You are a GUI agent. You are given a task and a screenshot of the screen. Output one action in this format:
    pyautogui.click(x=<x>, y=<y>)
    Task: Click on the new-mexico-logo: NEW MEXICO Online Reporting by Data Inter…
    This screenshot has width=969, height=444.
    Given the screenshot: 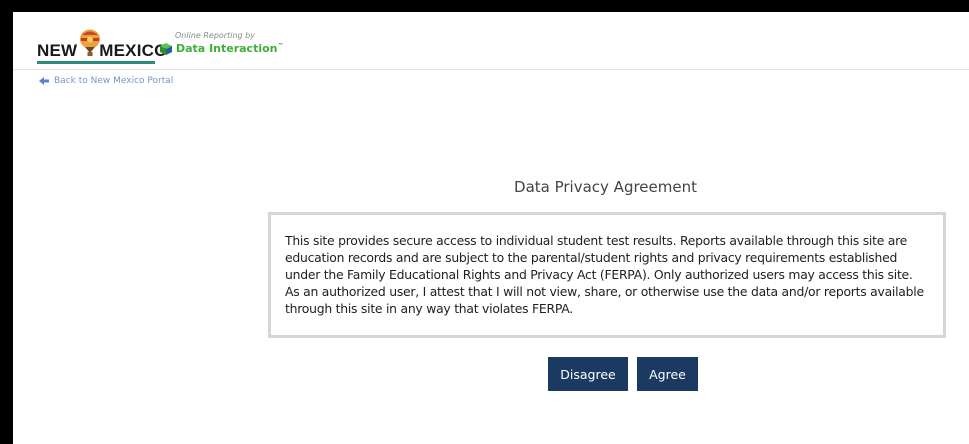 What is the action you would take?
    pyautogui.click(x=160, y=46)
    